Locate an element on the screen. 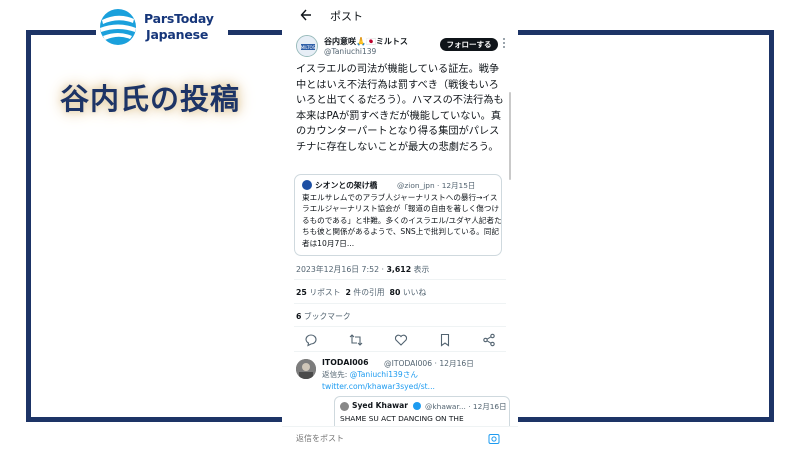 The width and height of the screenshot is (800, 450). reply-to: 返信先: @Taniuchi139さん is located at coordinates (370, 374).